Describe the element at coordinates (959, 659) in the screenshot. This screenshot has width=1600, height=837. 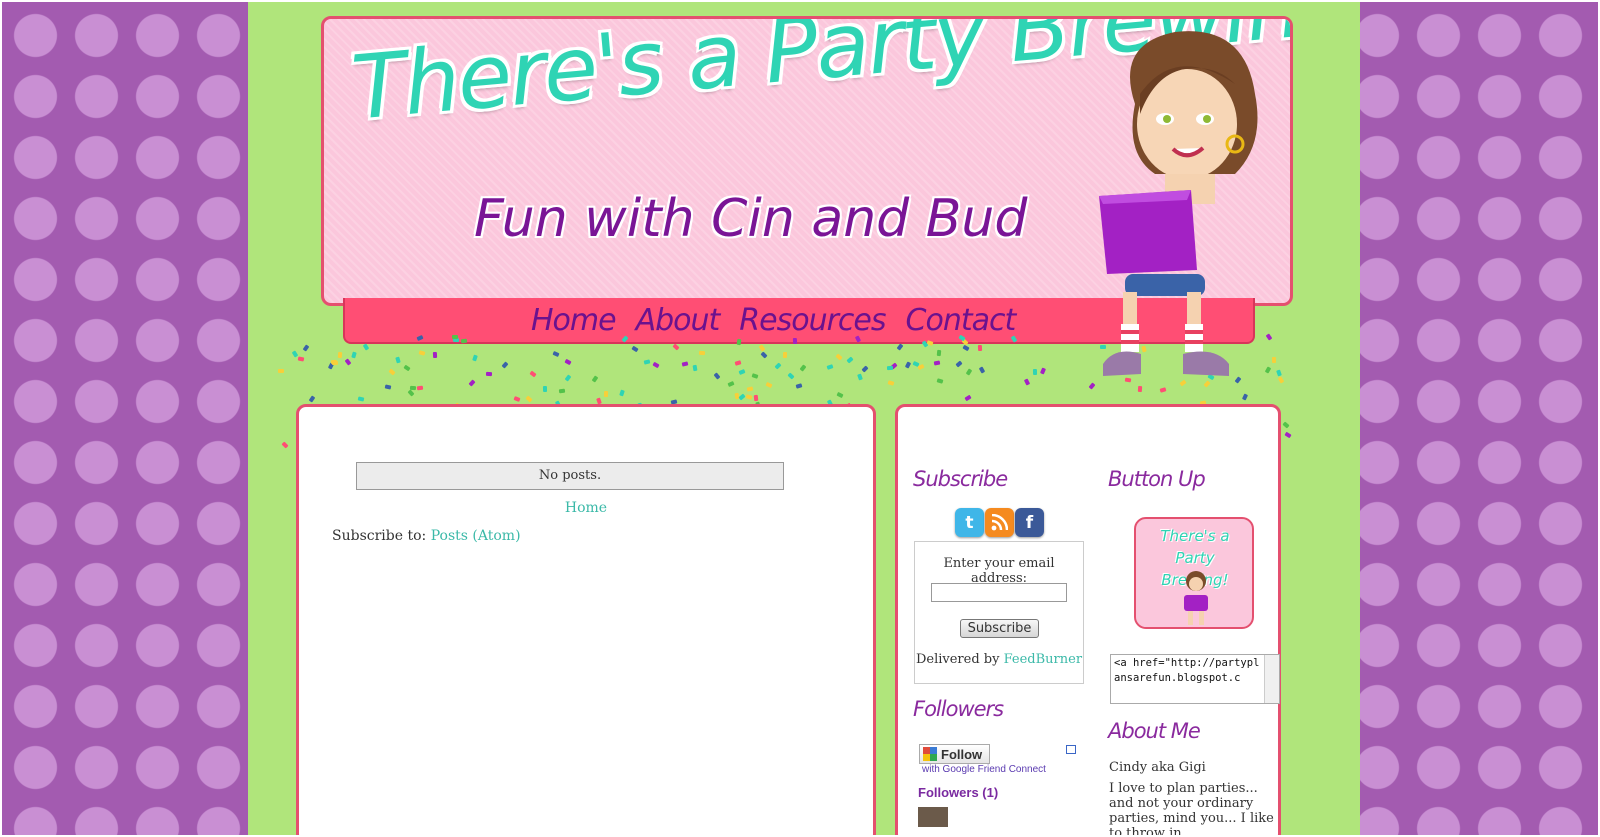
I see `delivered-label: Delivered by` at that location.